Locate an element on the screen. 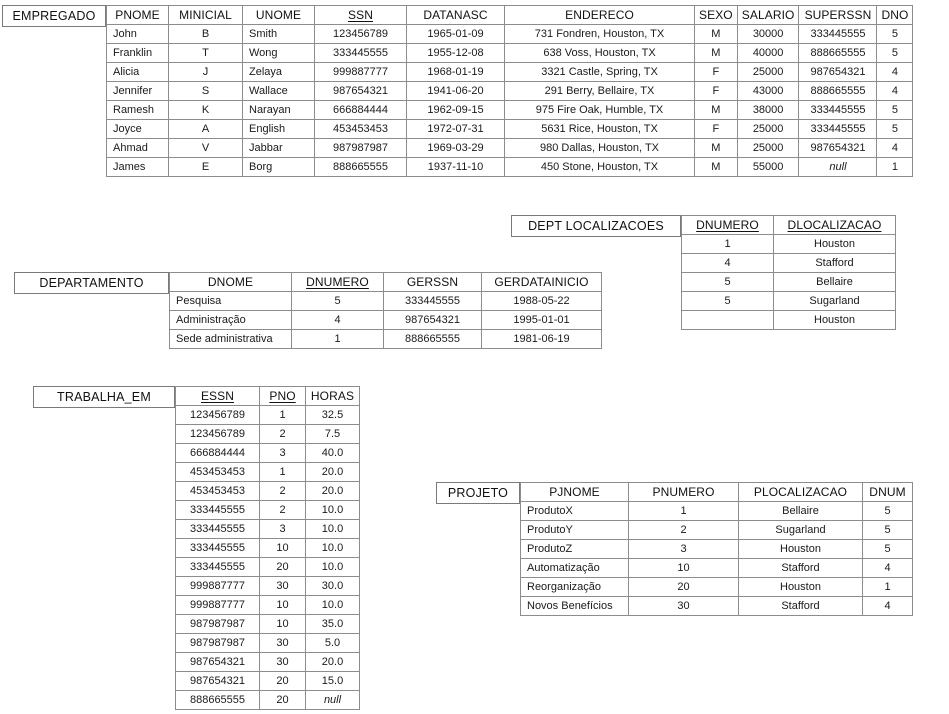 Image resolution: width=949 pixels, height=714 pixels. table-cell: 2 is located at coordinates (282, 510).